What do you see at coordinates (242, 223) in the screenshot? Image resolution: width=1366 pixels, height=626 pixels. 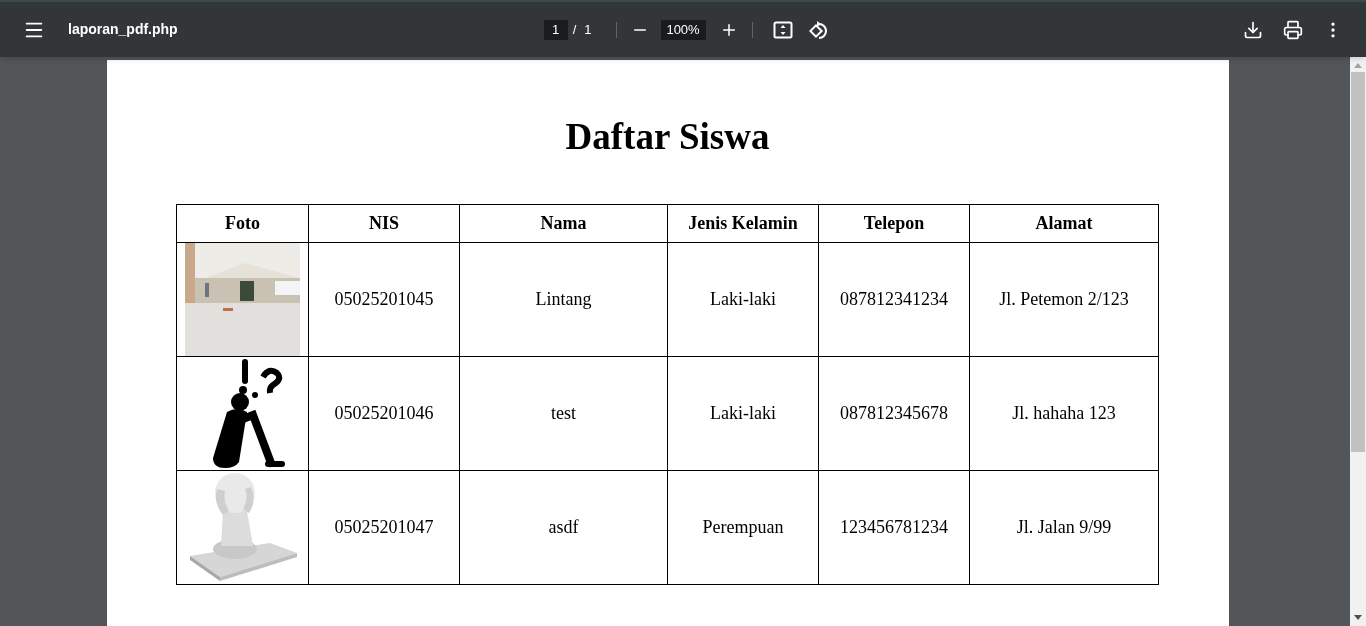 I see `column-header: Foto` at bounding box center [242, 223].